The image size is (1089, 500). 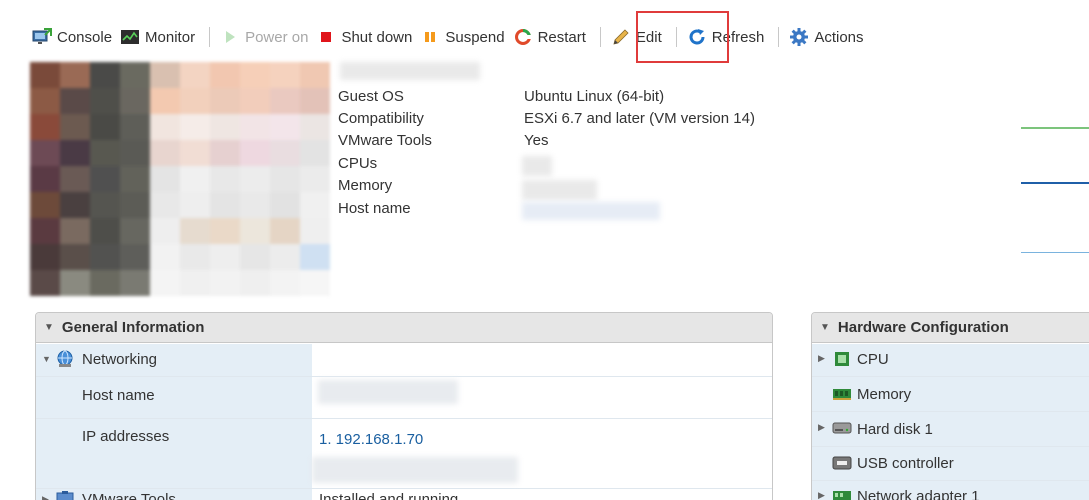 What do you see at coordinates (371, 96) in the screenshot?
I see `summary-label-guest-os: Guest OS` at bounding box center [371, 96].